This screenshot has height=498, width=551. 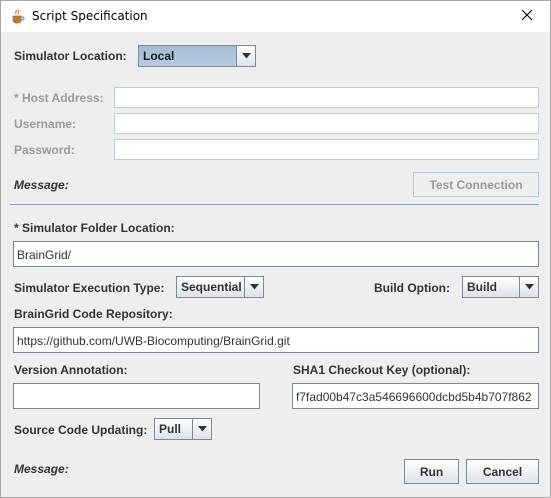 What do you see at coordinates (502, 471) in the screenshot?
I see `cancel-button: Cancel` at bounding box center [502, 471].